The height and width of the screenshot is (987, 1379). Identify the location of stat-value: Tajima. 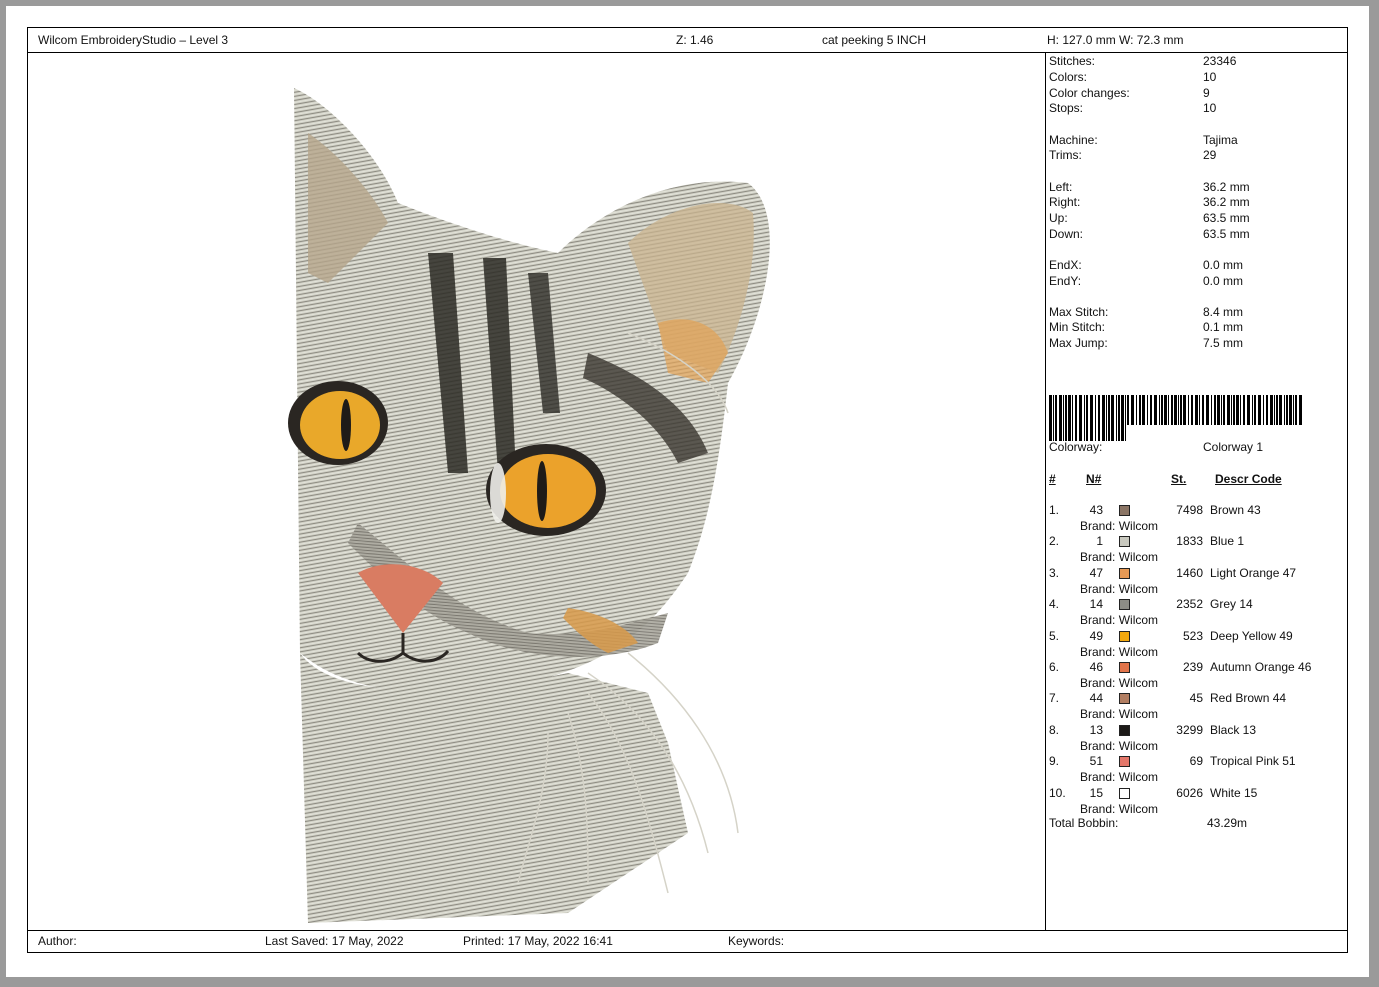
(1220, 140).